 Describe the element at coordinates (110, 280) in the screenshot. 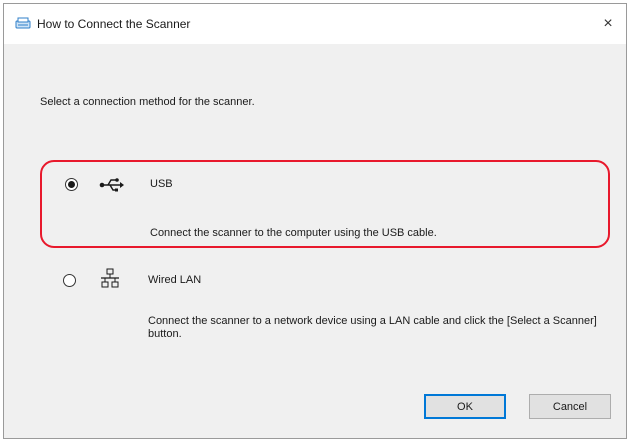

I see `network-icon` at that location.